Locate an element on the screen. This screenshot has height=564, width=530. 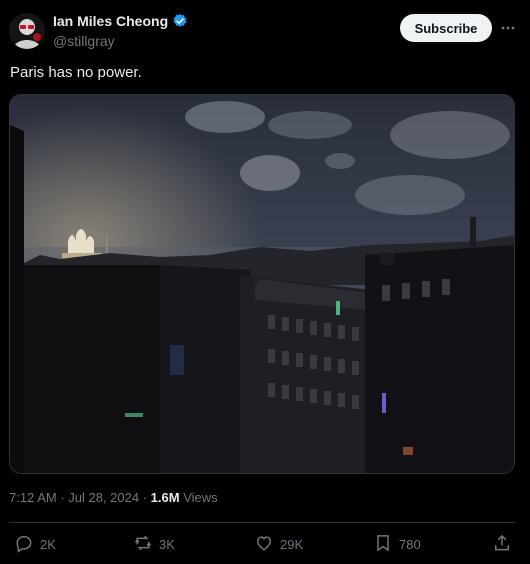
tweet-date: Jul 28, 2024 is located at coordinates (103, 497).